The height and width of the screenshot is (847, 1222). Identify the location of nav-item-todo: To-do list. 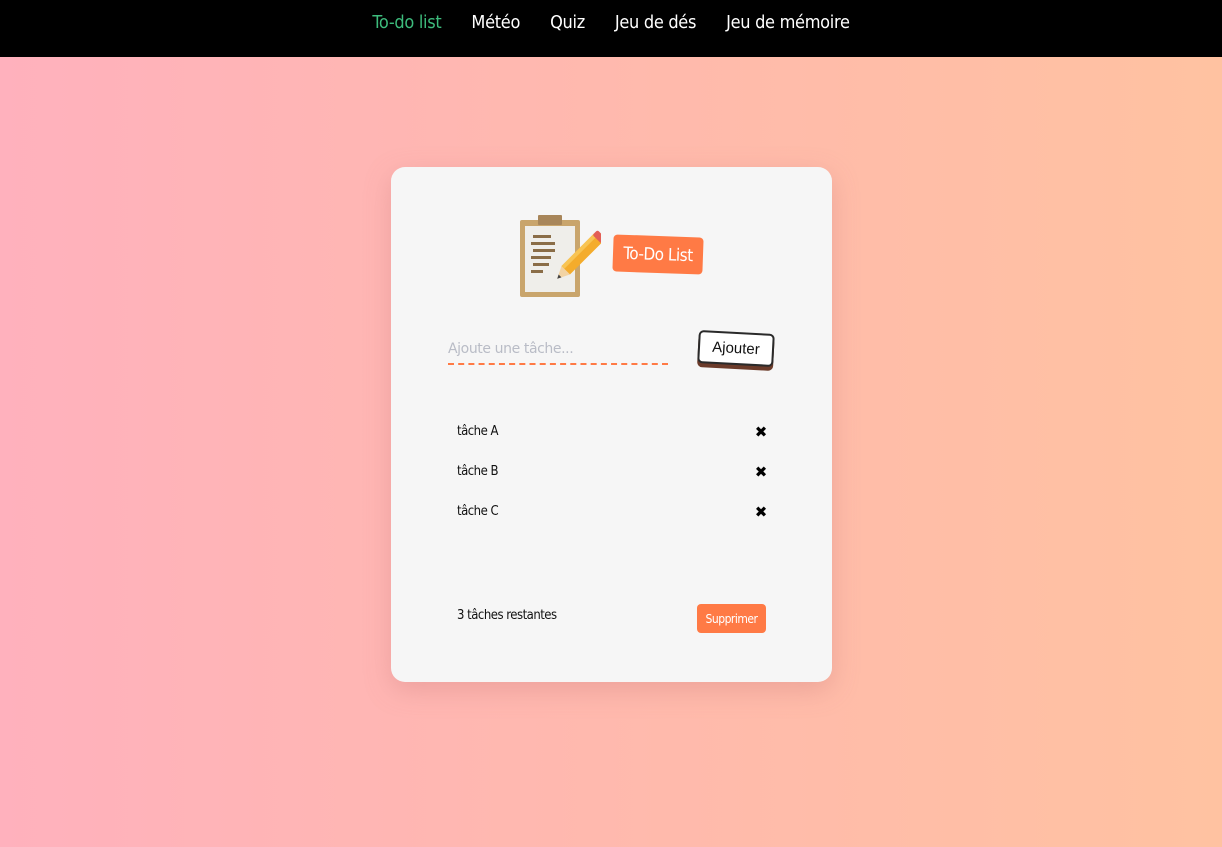
(406, 22).